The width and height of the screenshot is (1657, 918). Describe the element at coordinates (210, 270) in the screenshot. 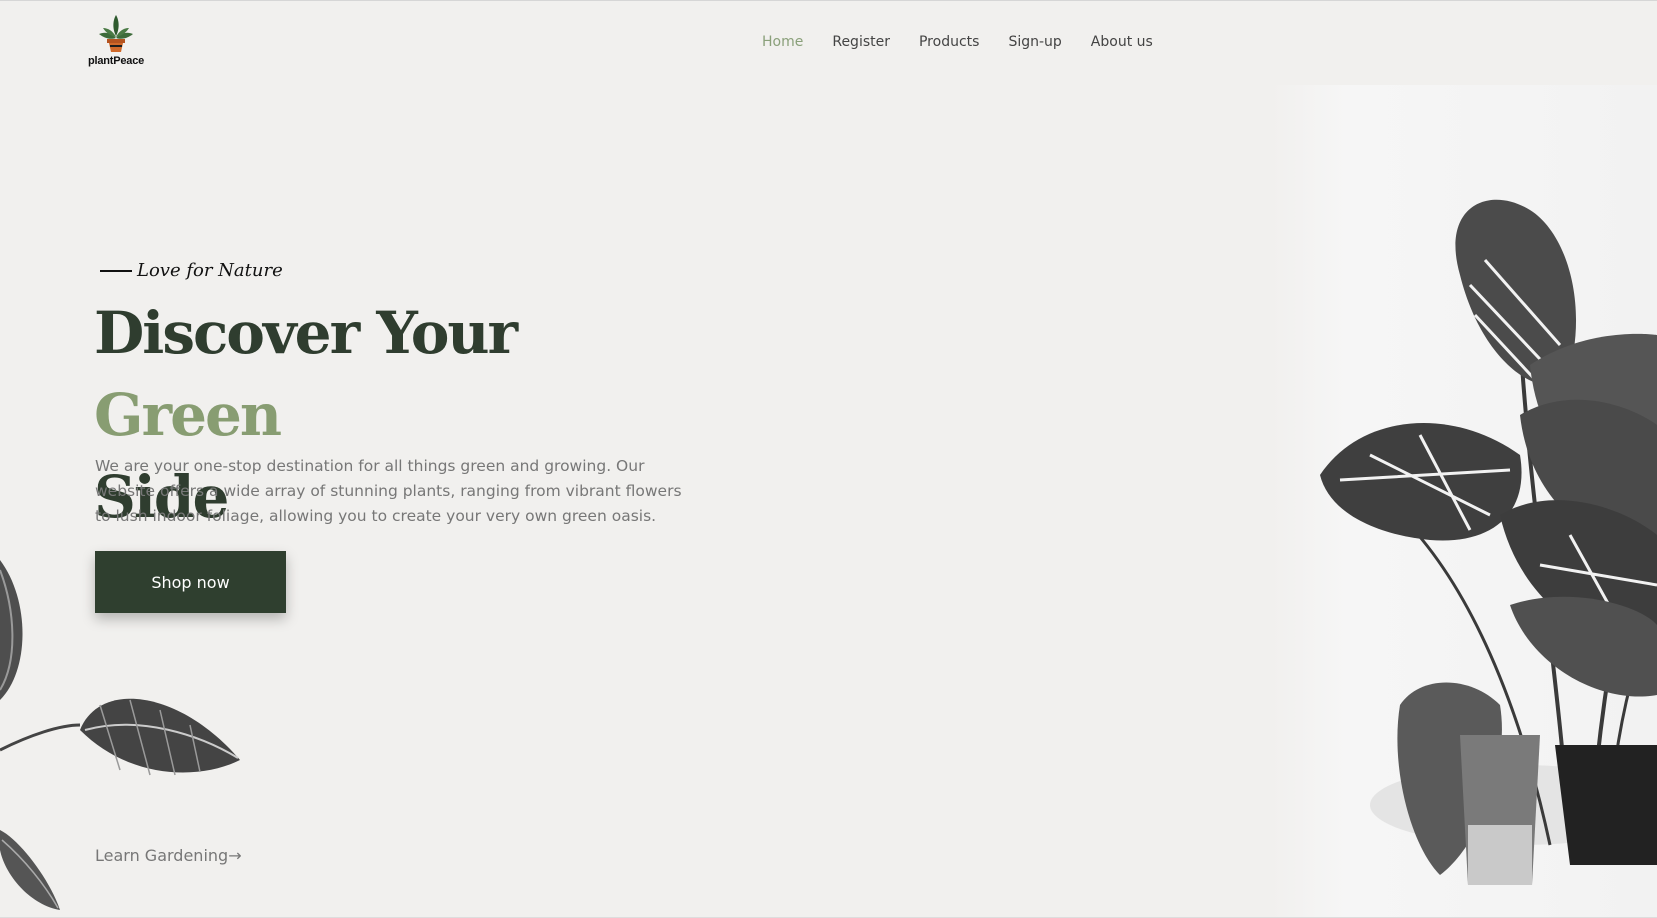

I see `eyebrow-text: Love for Nature` at that location.